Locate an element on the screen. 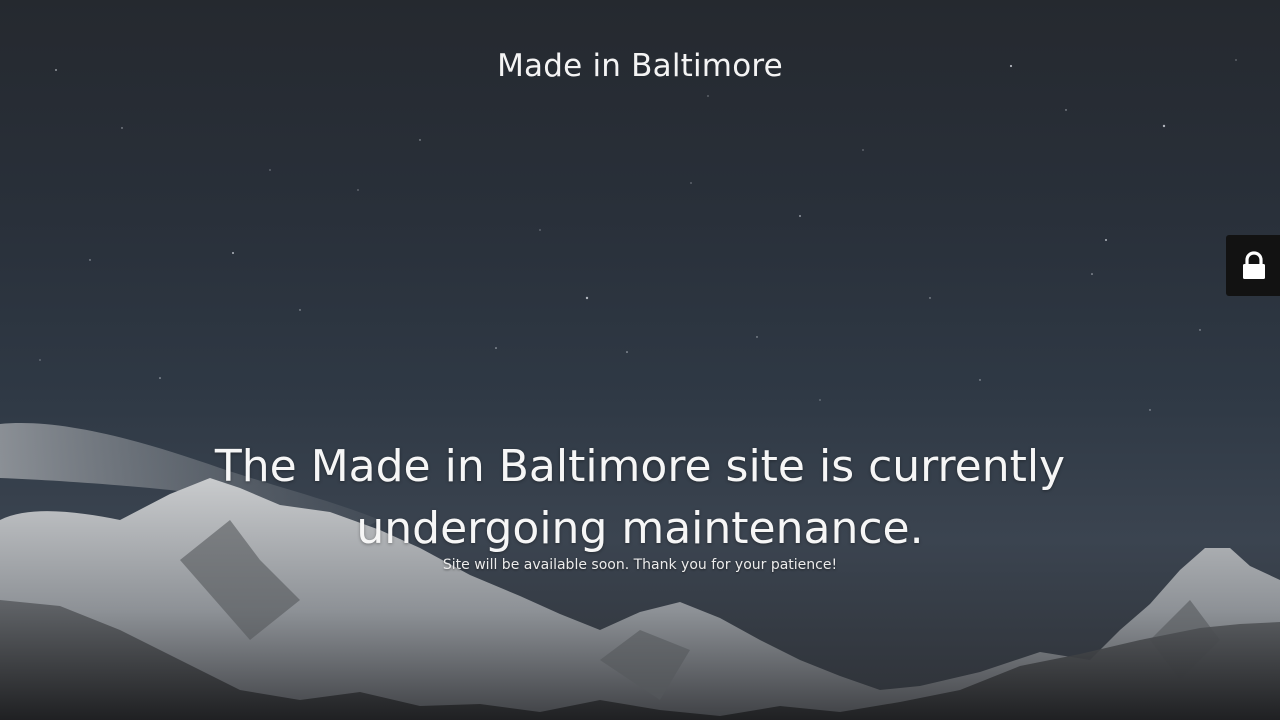 The height and width of the screenshot is (720, 1280). lock-icon is located at coordinates (1254, 265).